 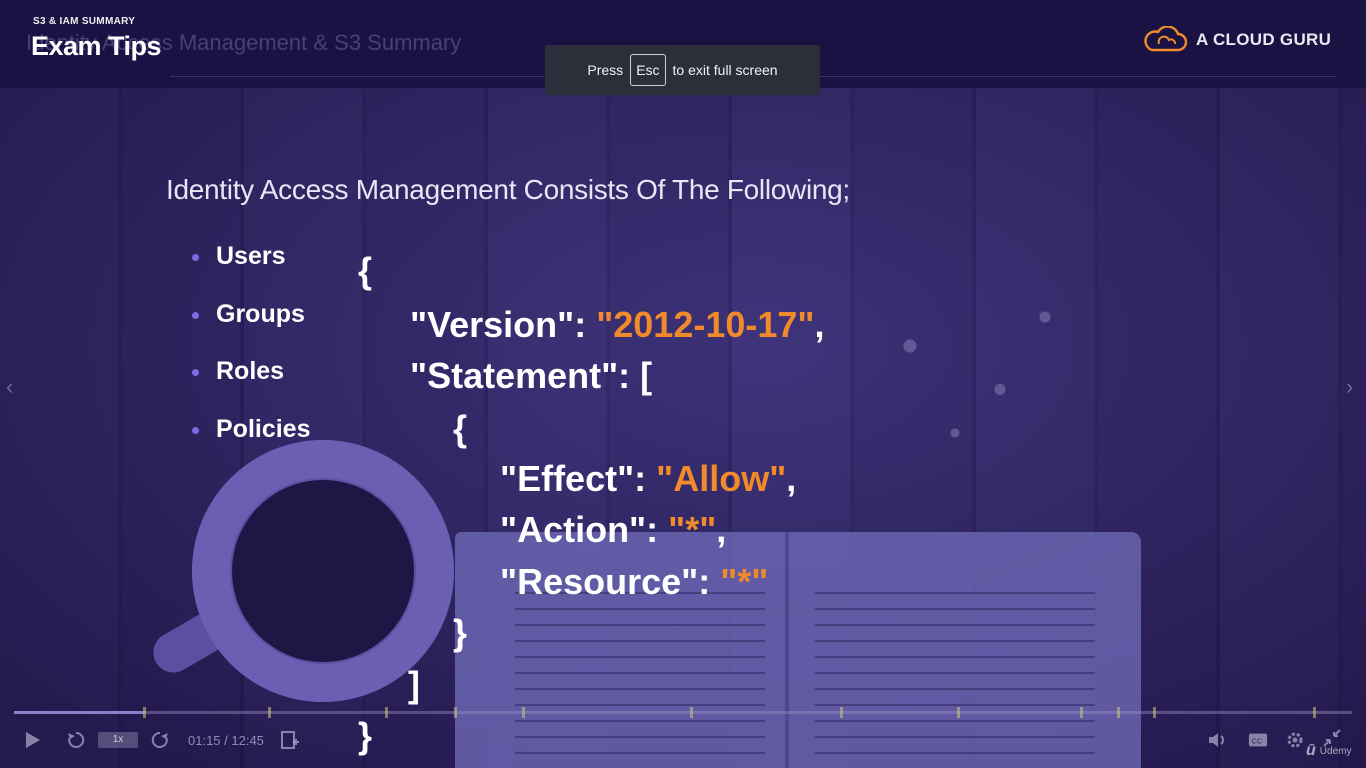 I want to click on slide-title: Exam Tips, so click(x=96, y=46).